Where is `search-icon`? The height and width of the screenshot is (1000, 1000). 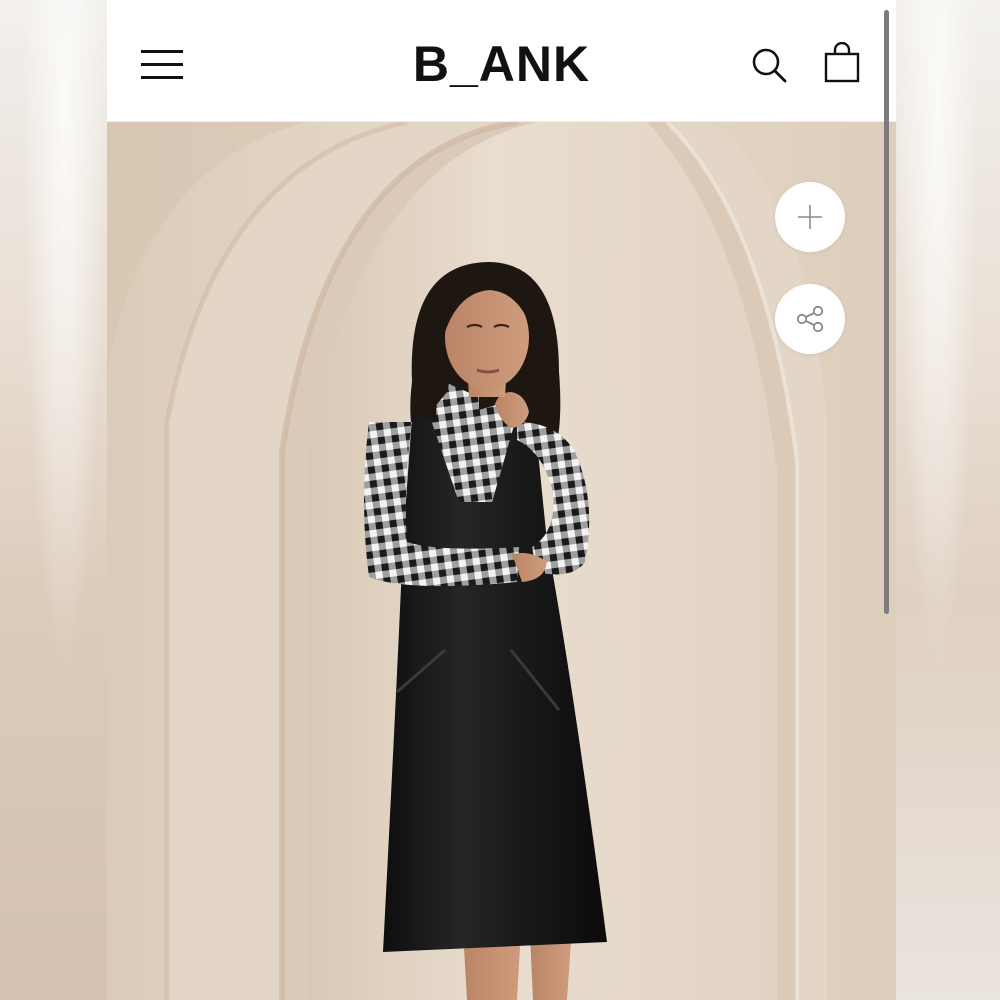 search-icon is located at coordinates (770, 64).